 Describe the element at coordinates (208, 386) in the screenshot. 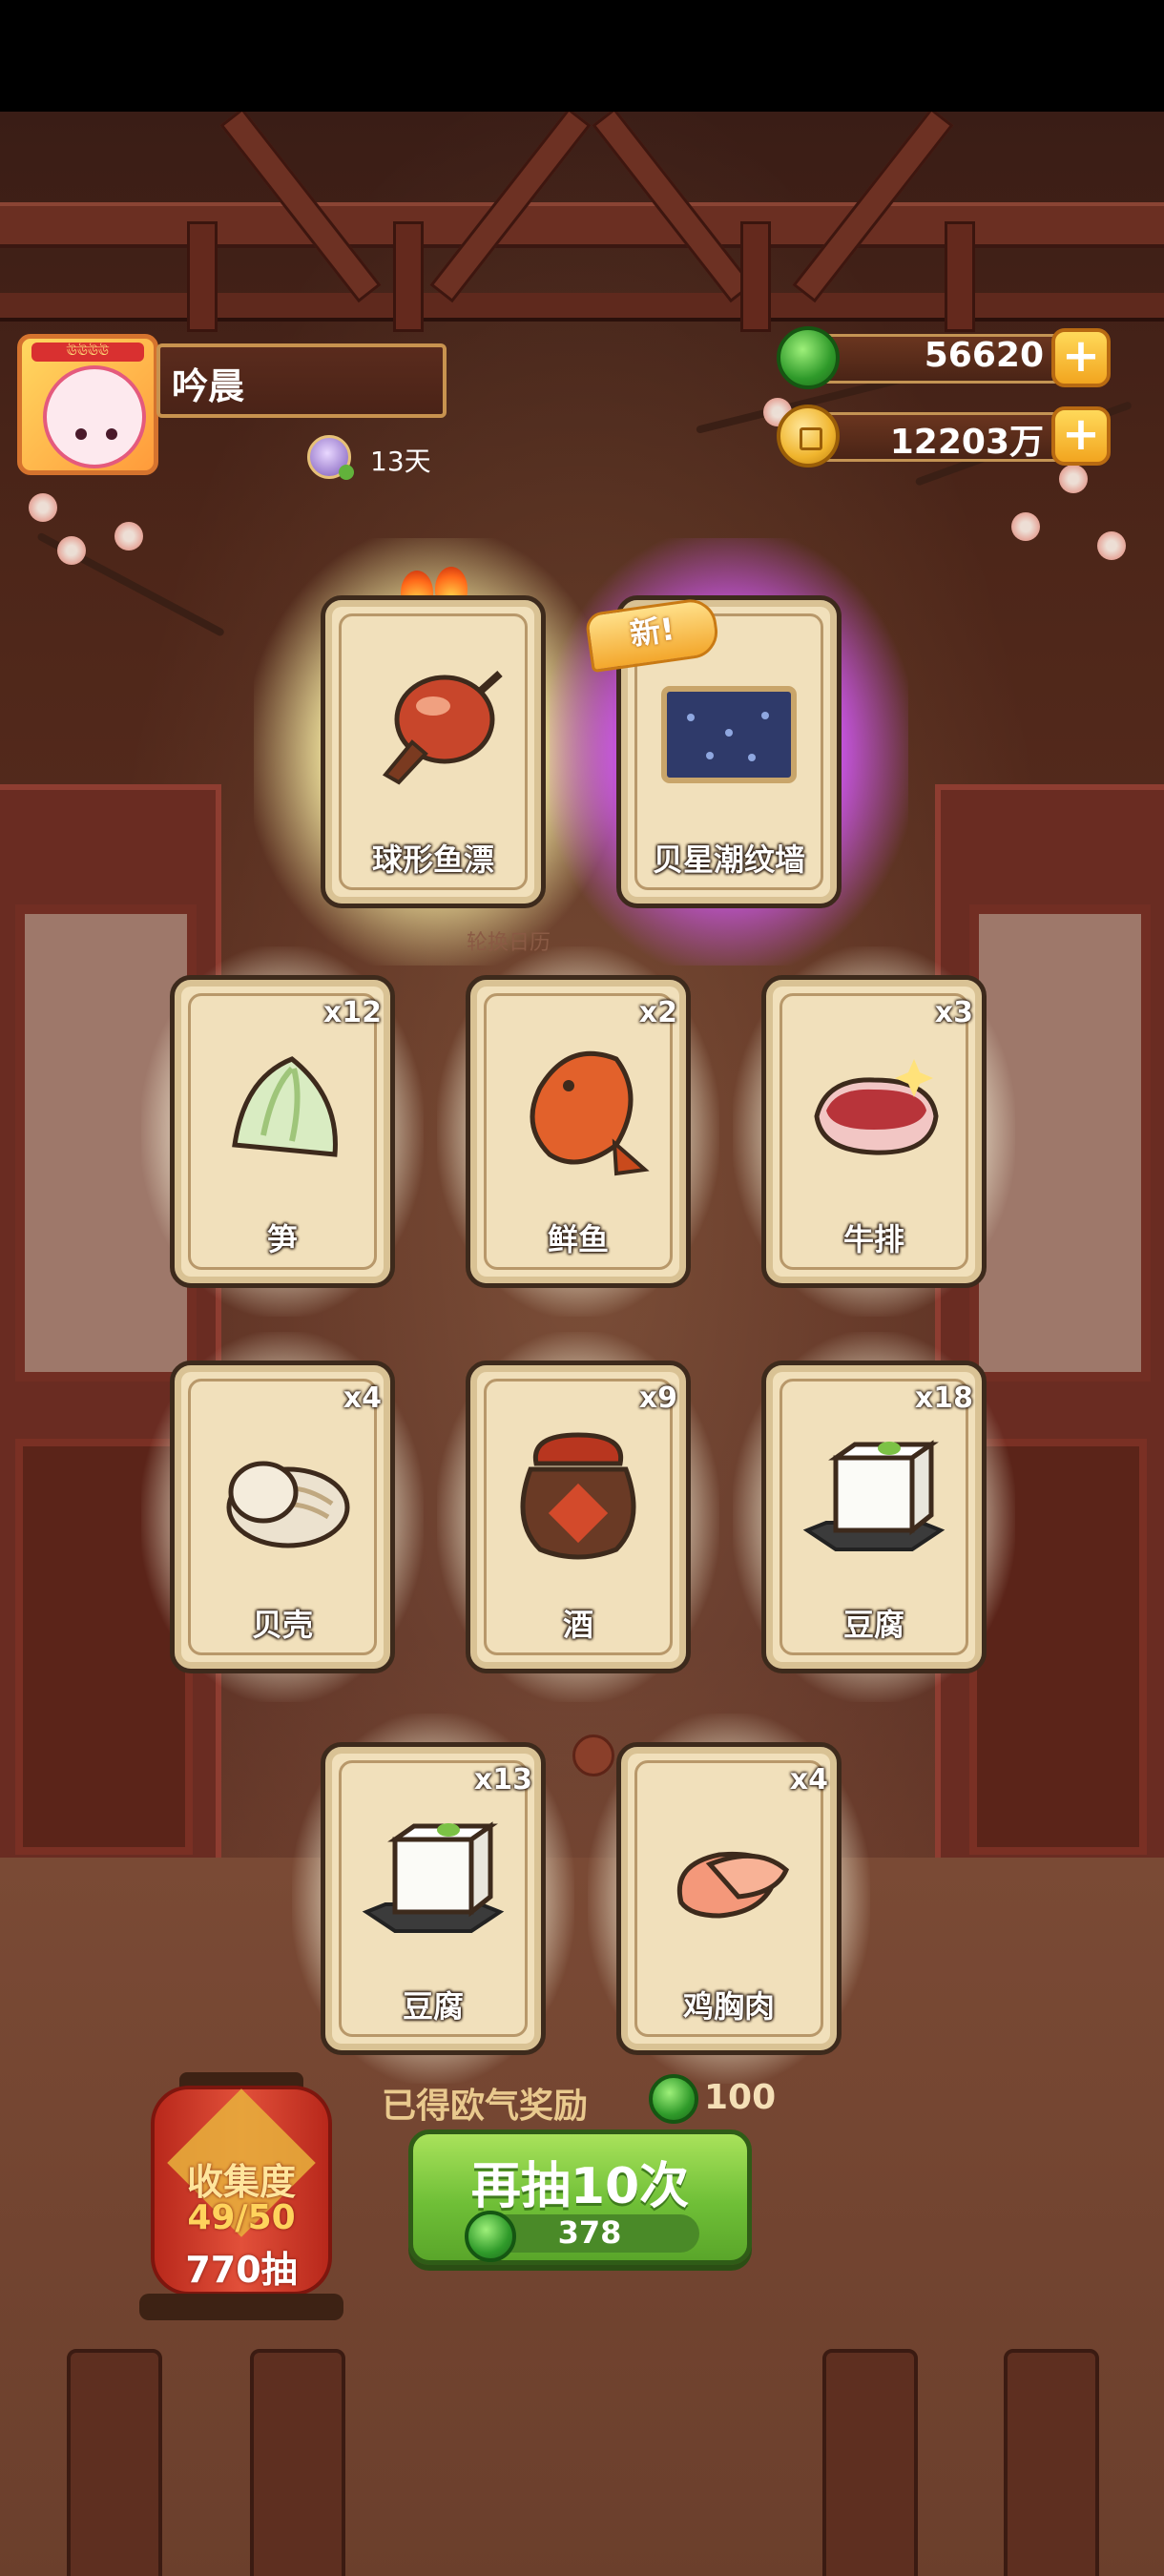

I see `player-name: 吟晨` at that location.